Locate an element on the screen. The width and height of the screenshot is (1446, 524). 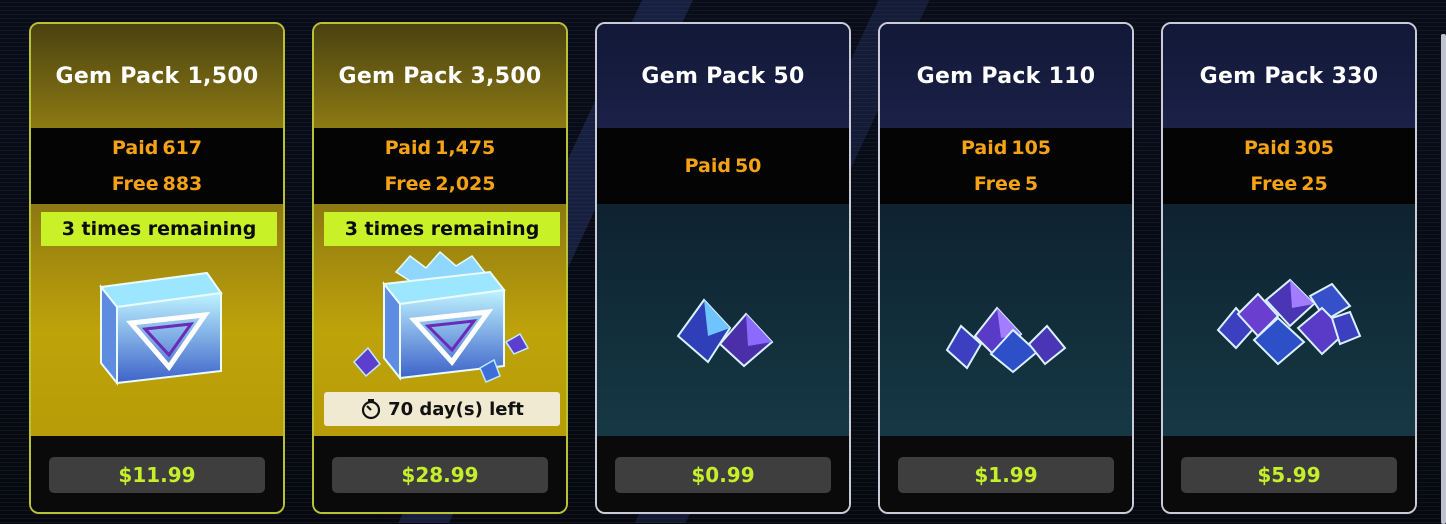
free-value: 25 is located at coordinates (1314, 184).